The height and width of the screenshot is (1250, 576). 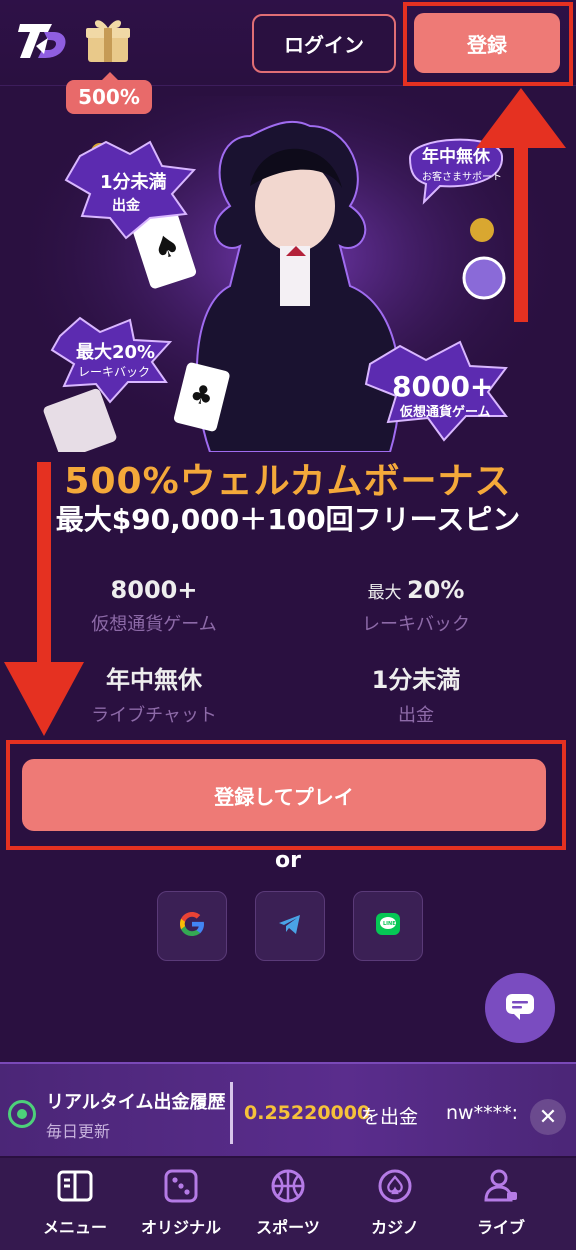 I want to click on arrow-up-to-register, so click(x=521, y=205).